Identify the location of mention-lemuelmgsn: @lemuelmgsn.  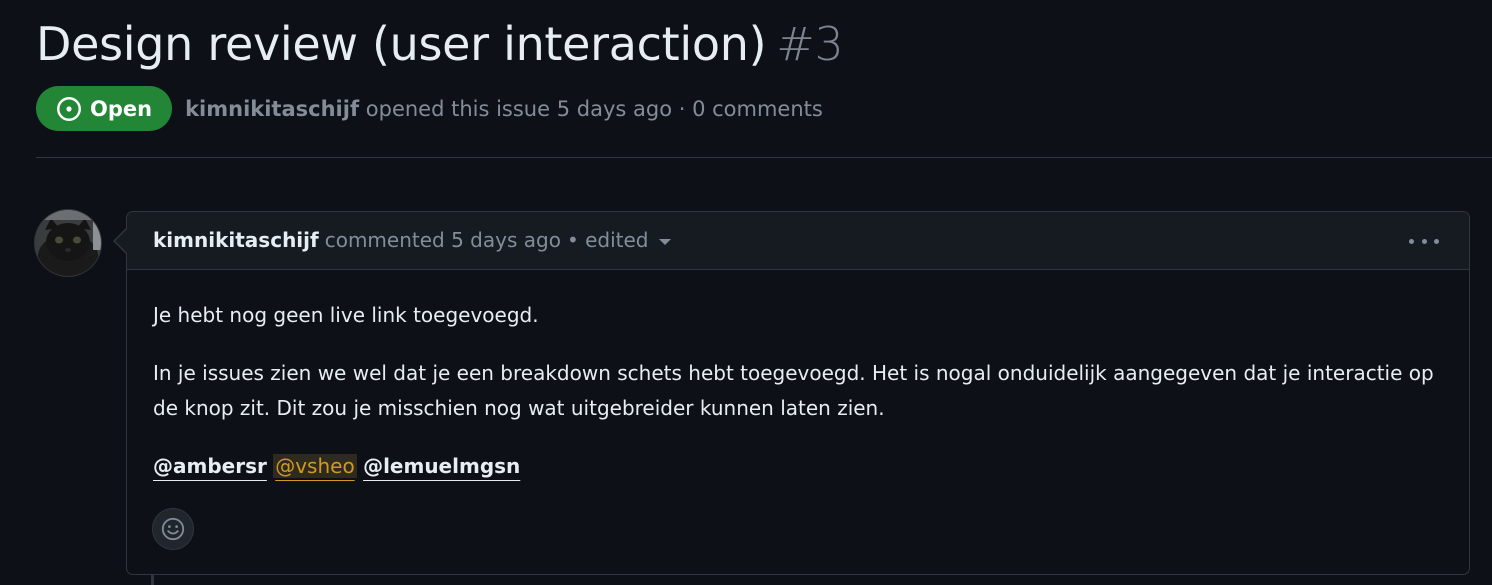
(441, 466).